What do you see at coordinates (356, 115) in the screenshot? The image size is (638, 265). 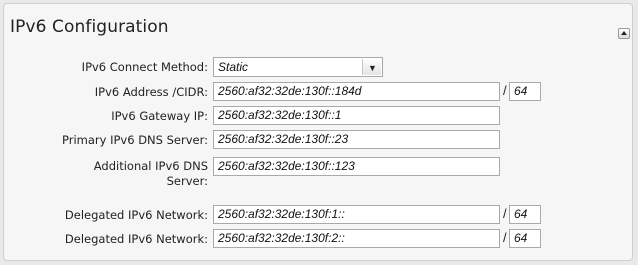 I see `gateway-input: 2560:af32:32de:130f::1` at bounding box center [356, 115].